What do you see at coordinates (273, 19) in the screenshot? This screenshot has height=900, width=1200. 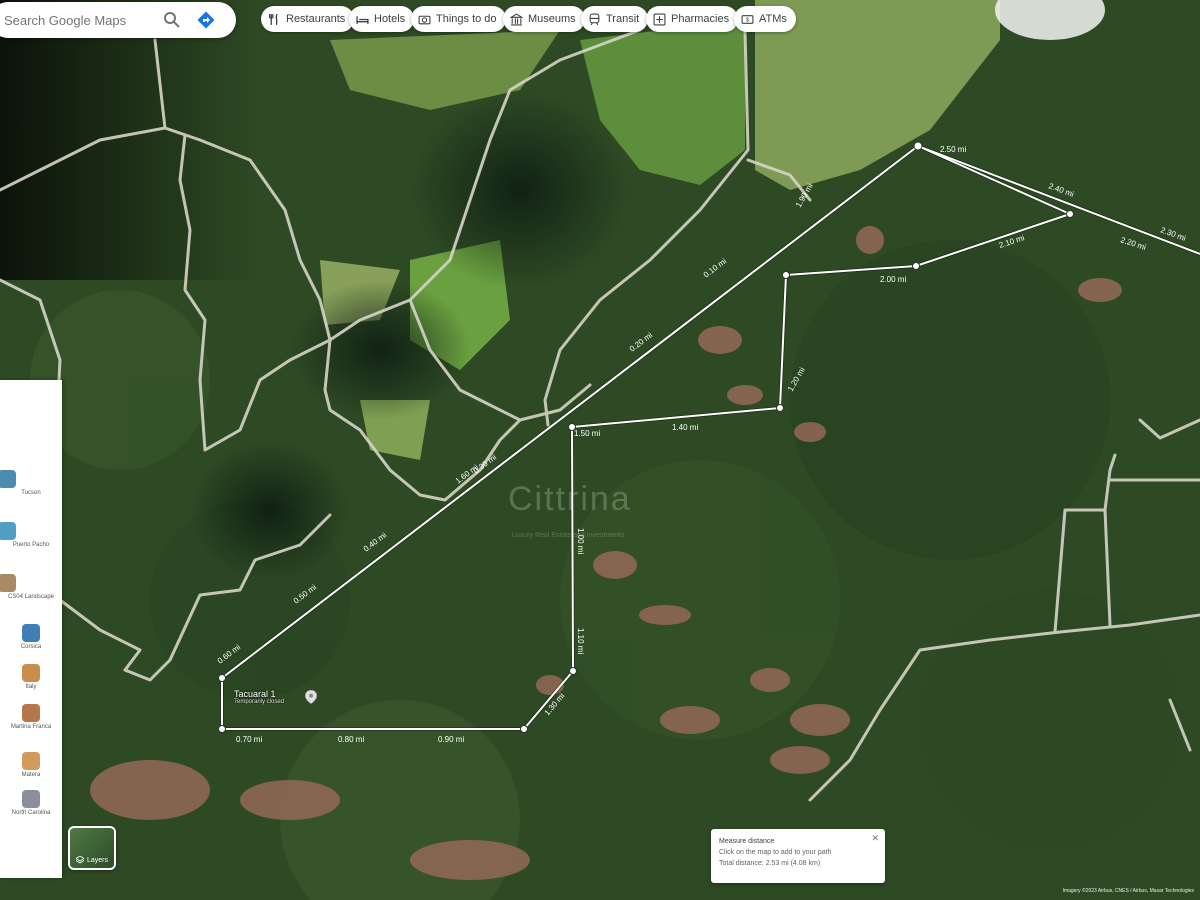 I see `restaurant-icon` at bounding box center [273, 19].